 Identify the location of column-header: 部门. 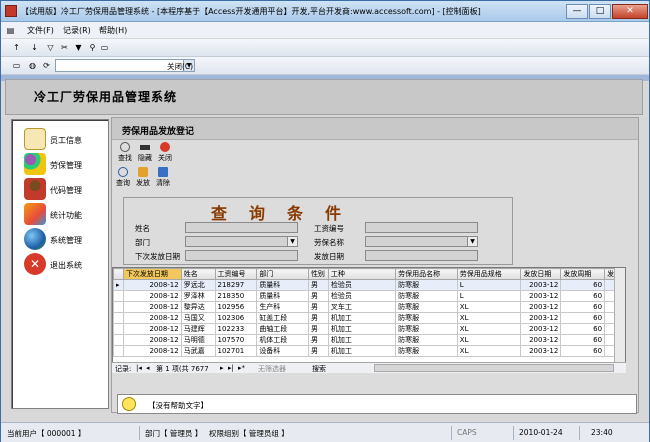
(282, 274).